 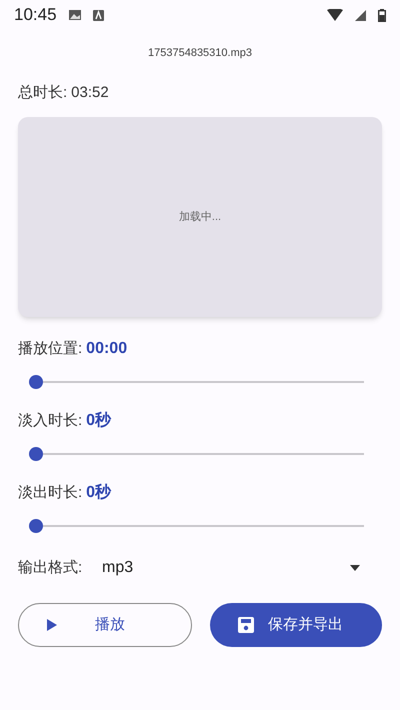 What do you see at coordinates (246, 625) in the screenshot?
I see `save-icon` at bounding box center [246, 625].